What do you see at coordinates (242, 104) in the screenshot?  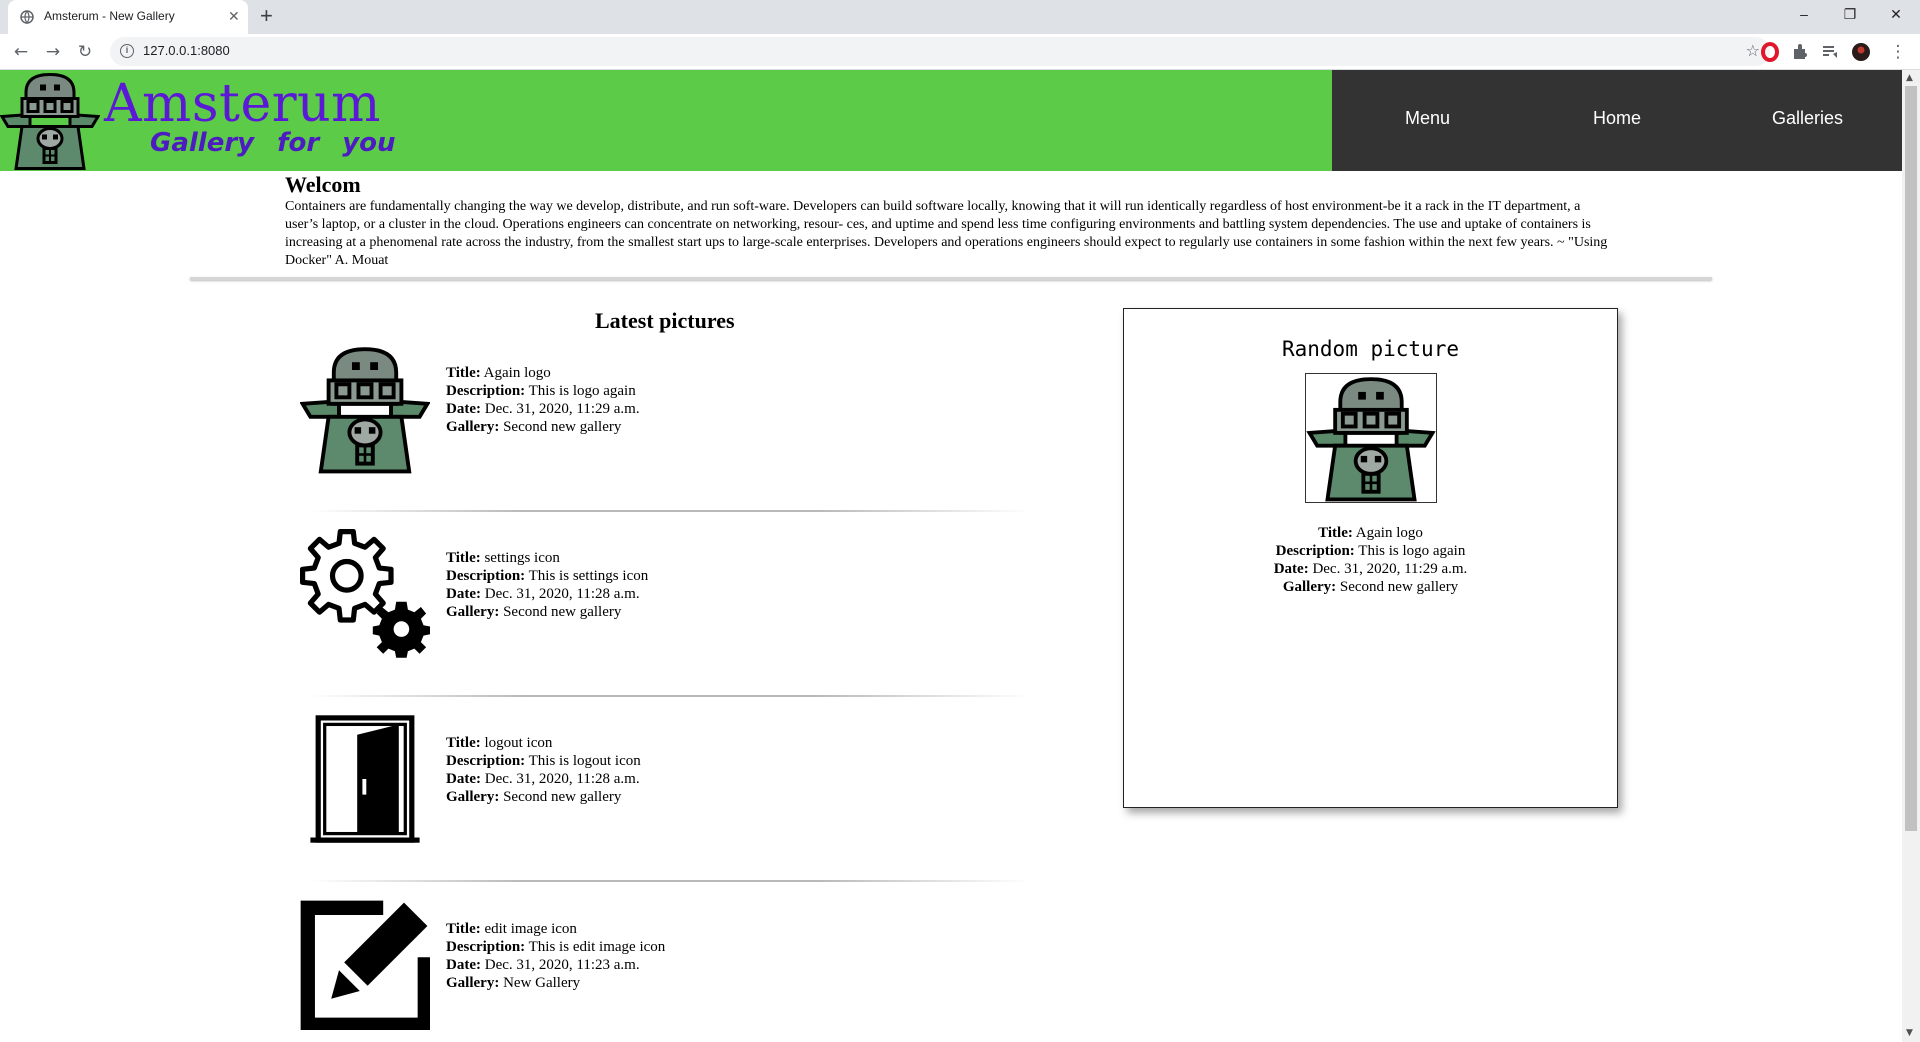 I see `brand-name: Amsterum` at bounding box center [242, 104].